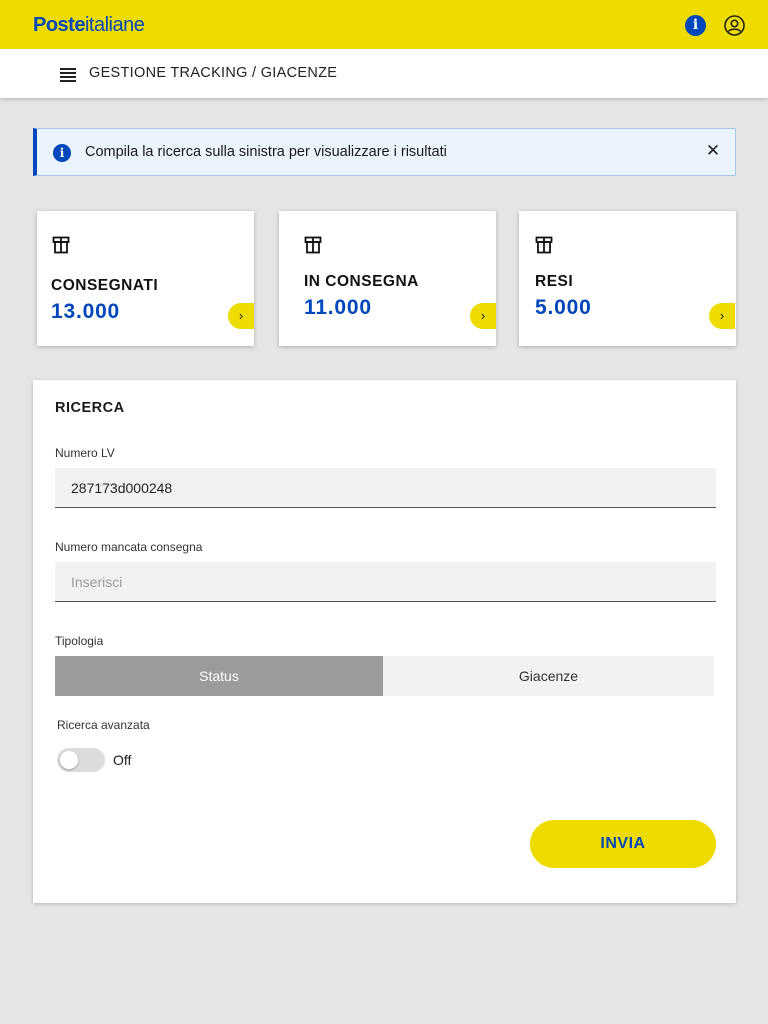 This screenshot has width=768, height=1024. Describe the element at coordinates (695, 25) in the screenshot. I see `info-icon: i` at that location.